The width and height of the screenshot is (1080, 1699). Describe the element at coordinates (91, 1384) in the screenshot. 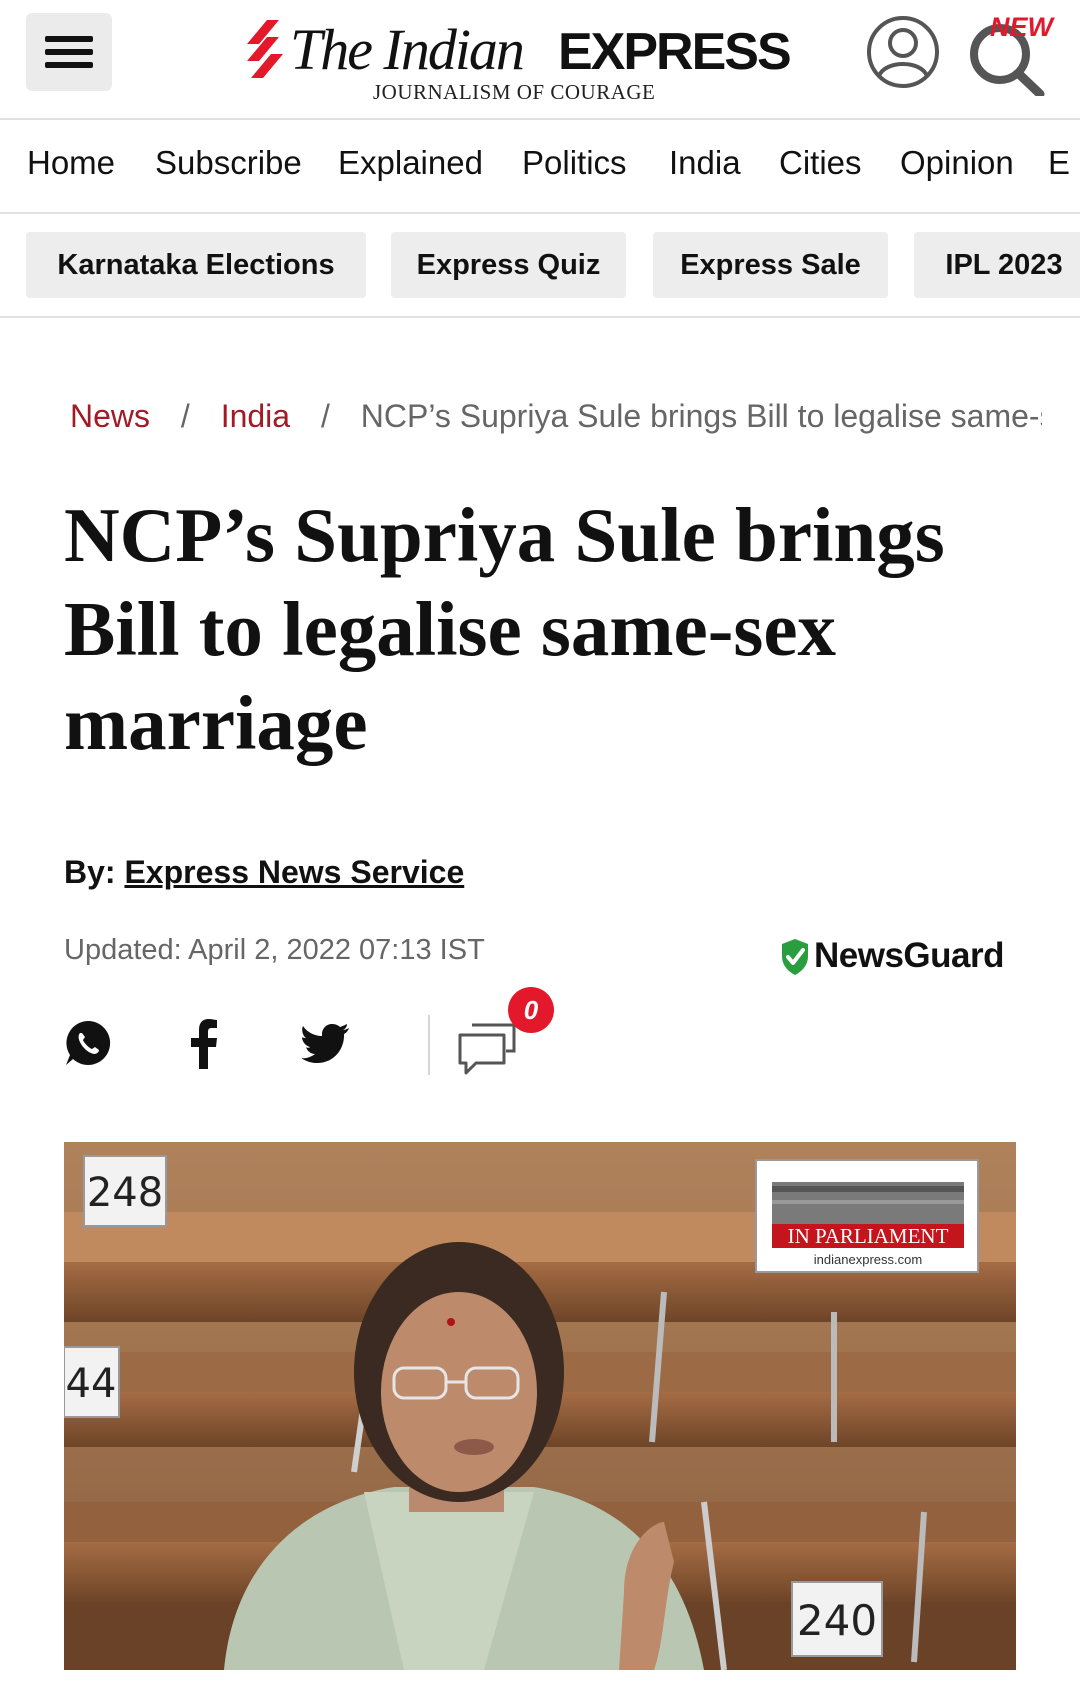

I see `seat-number-44: 44` at that location.